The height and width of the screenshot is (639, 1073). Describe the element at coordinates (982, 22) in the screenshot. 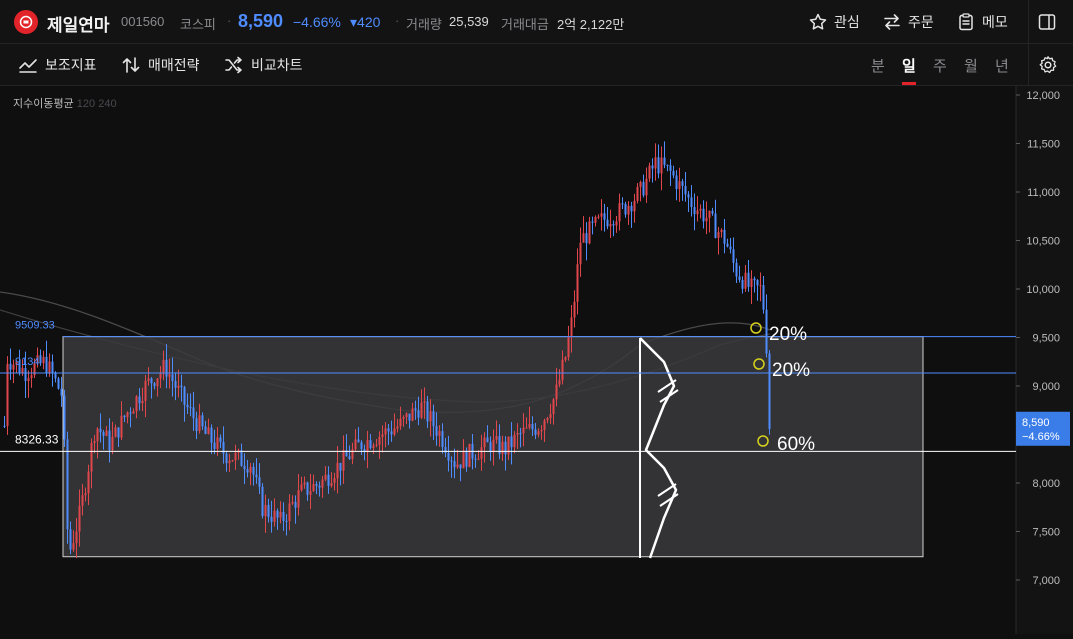

I see `memo-button: 메모` at that location.